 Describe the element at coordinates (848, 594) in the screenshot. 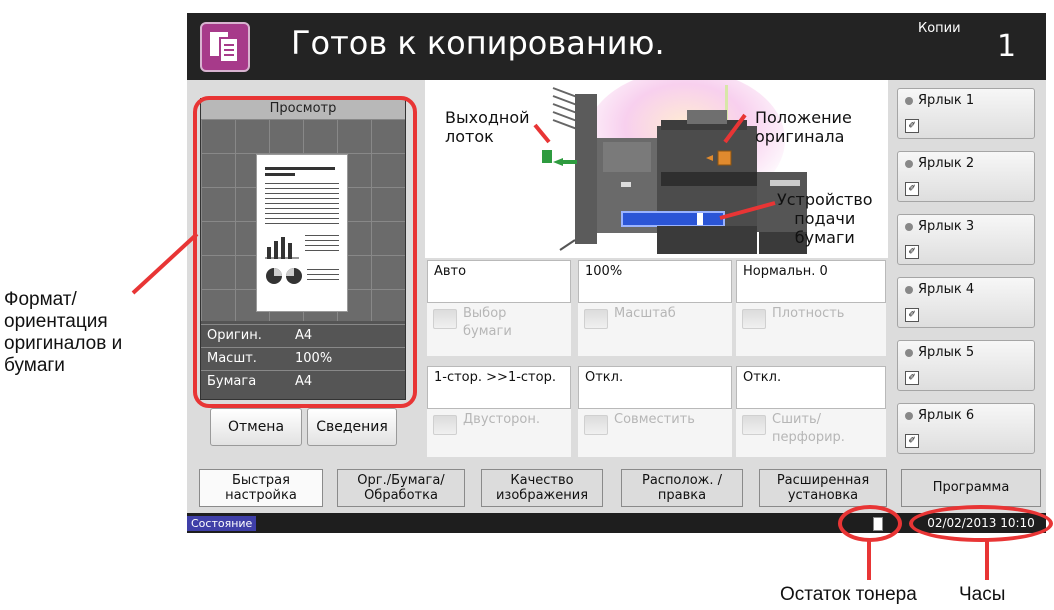

I see `toner-annotation: Остаток тонера` at that location.